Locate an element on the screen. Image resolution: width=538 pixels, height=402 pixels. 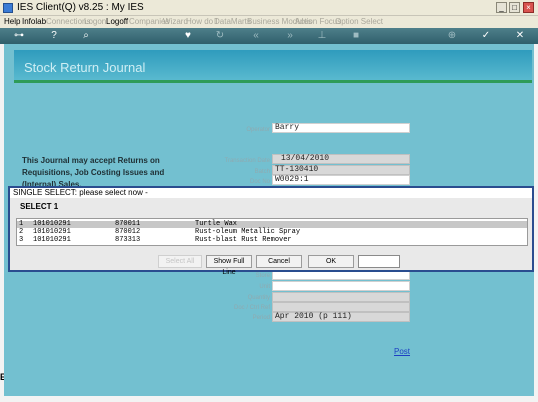
doc-no-label: Doc No is located at coordinates (259, 182).